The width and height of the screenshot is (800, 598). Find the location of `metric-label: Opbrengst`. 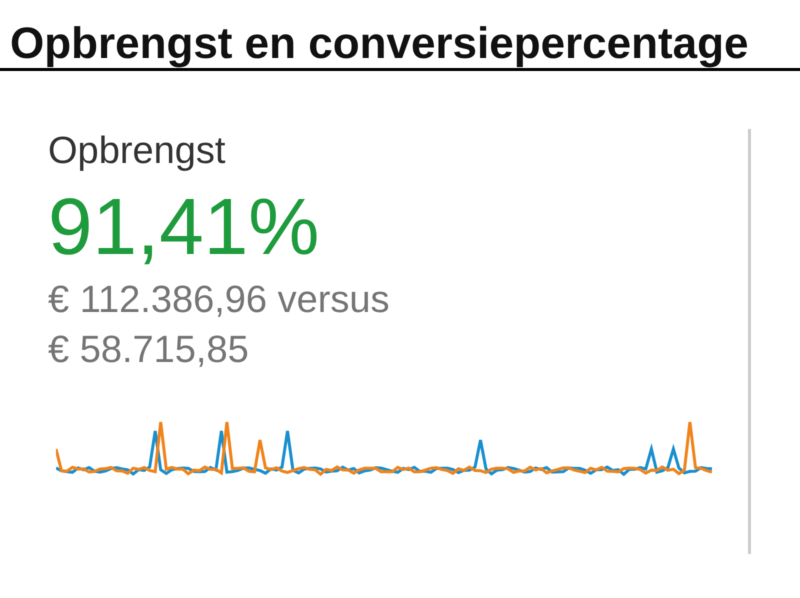

metric-label: Opbrengst is located at coordinates (137, 151).